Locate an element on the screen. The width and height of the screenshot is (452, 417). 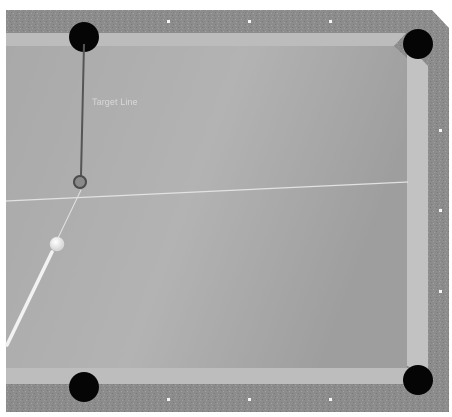
cue-ball is located at coordinates (57, 244).